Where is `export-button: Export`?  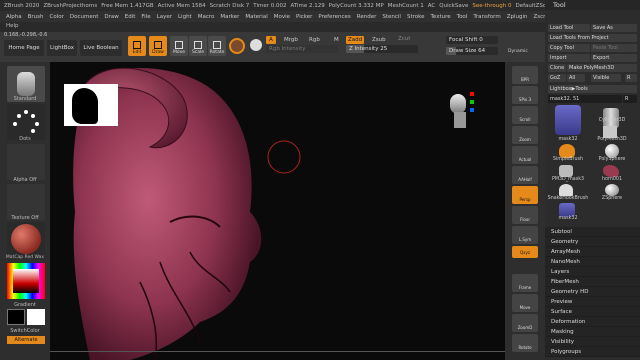
export-button: Export is located at coordinates (614, 58).